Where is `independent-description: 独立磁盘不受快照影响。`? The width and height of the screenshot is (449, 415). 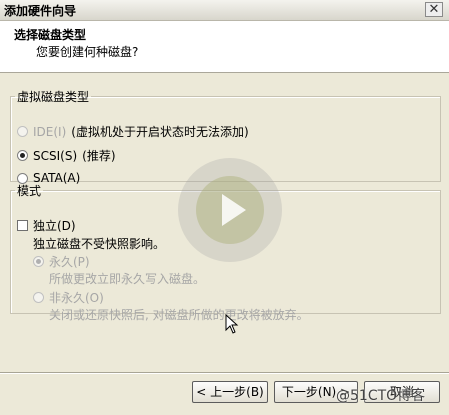 independent-description: 独立磁盘不受快照影响。 is located at coordinates (99, 244).